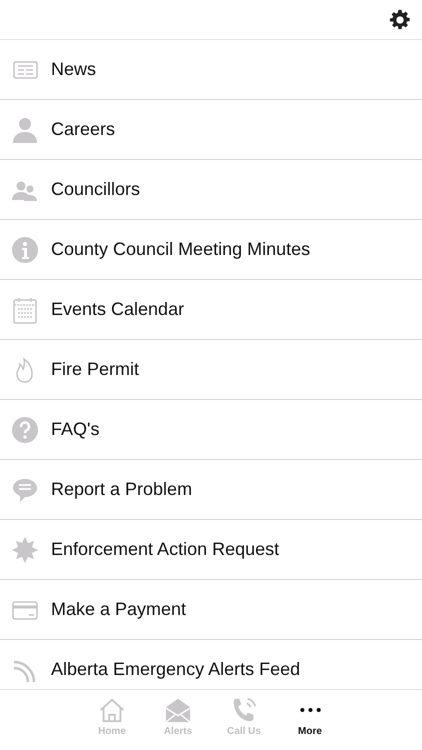 Image resolution: width=422 pixels, height=750 pixels. What do you see at coordinates (211, 430) in the screenshot?
I see `menu-item: FAQ's` at bounding box center [211, 430].